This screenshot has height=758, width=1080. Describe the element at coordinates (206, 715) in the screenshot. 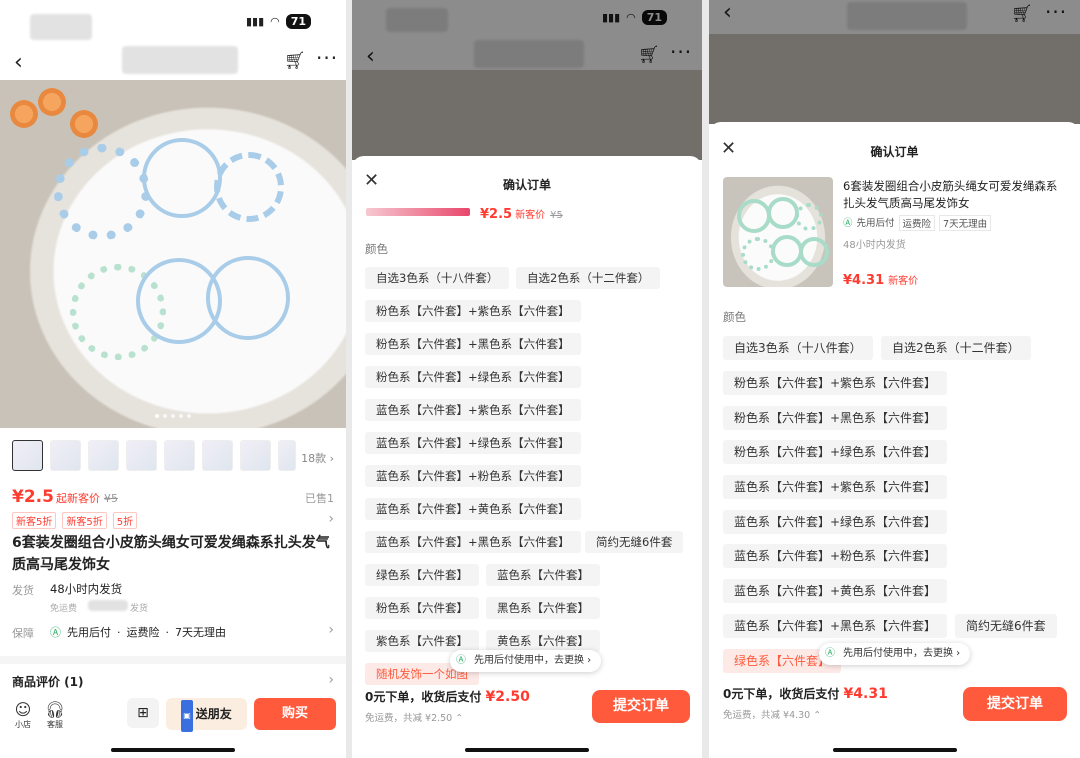

I see `gift-friend-button: ▣ 送朋友` at that location.